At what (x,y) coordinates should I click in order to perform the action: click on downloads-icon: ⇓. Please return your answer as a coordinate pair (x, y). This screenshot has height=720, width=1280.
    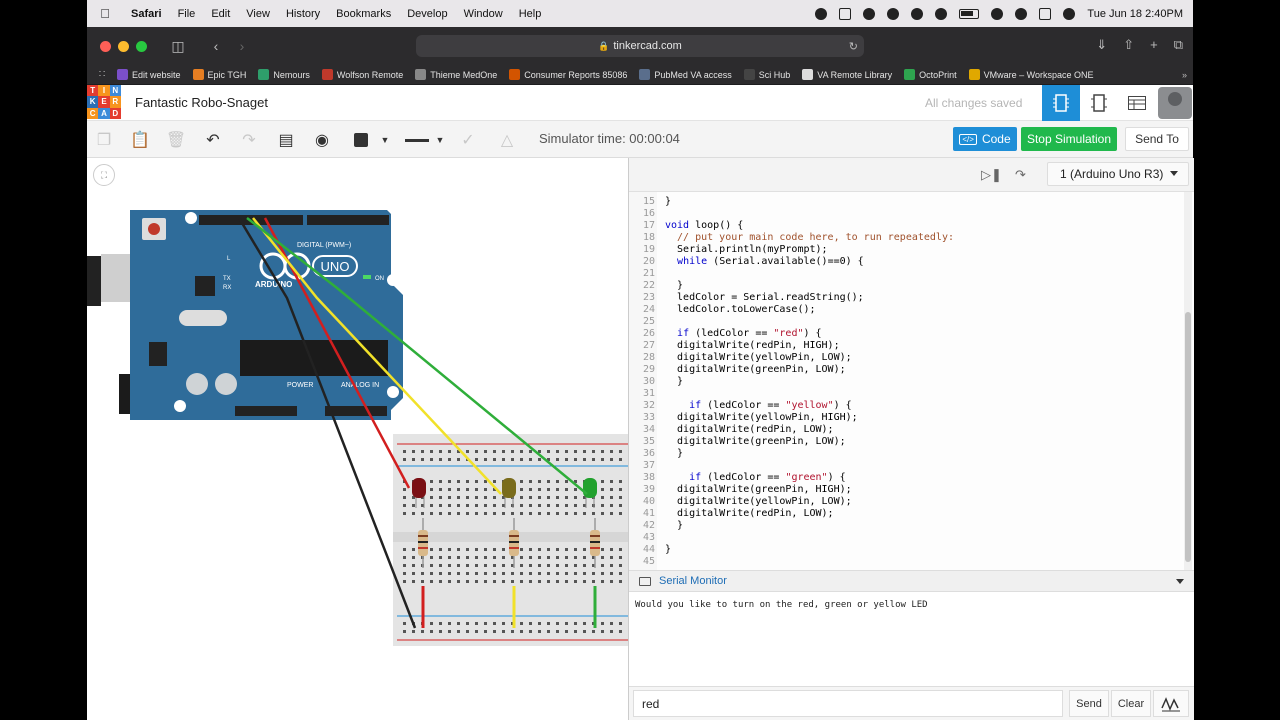
    Looking at the image, I should click on (1101, 45).